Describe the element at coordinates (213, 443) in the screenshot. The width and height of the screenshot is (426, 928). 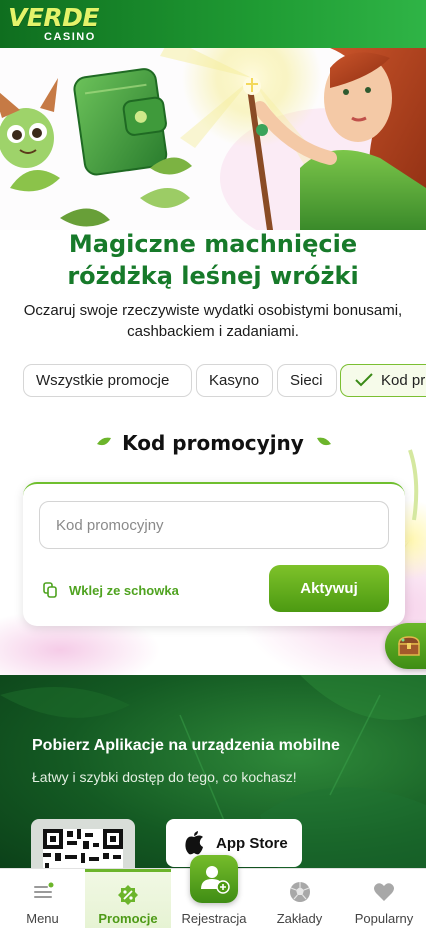
I see `promo-code-section-title: Kod promocyjny` at that location.